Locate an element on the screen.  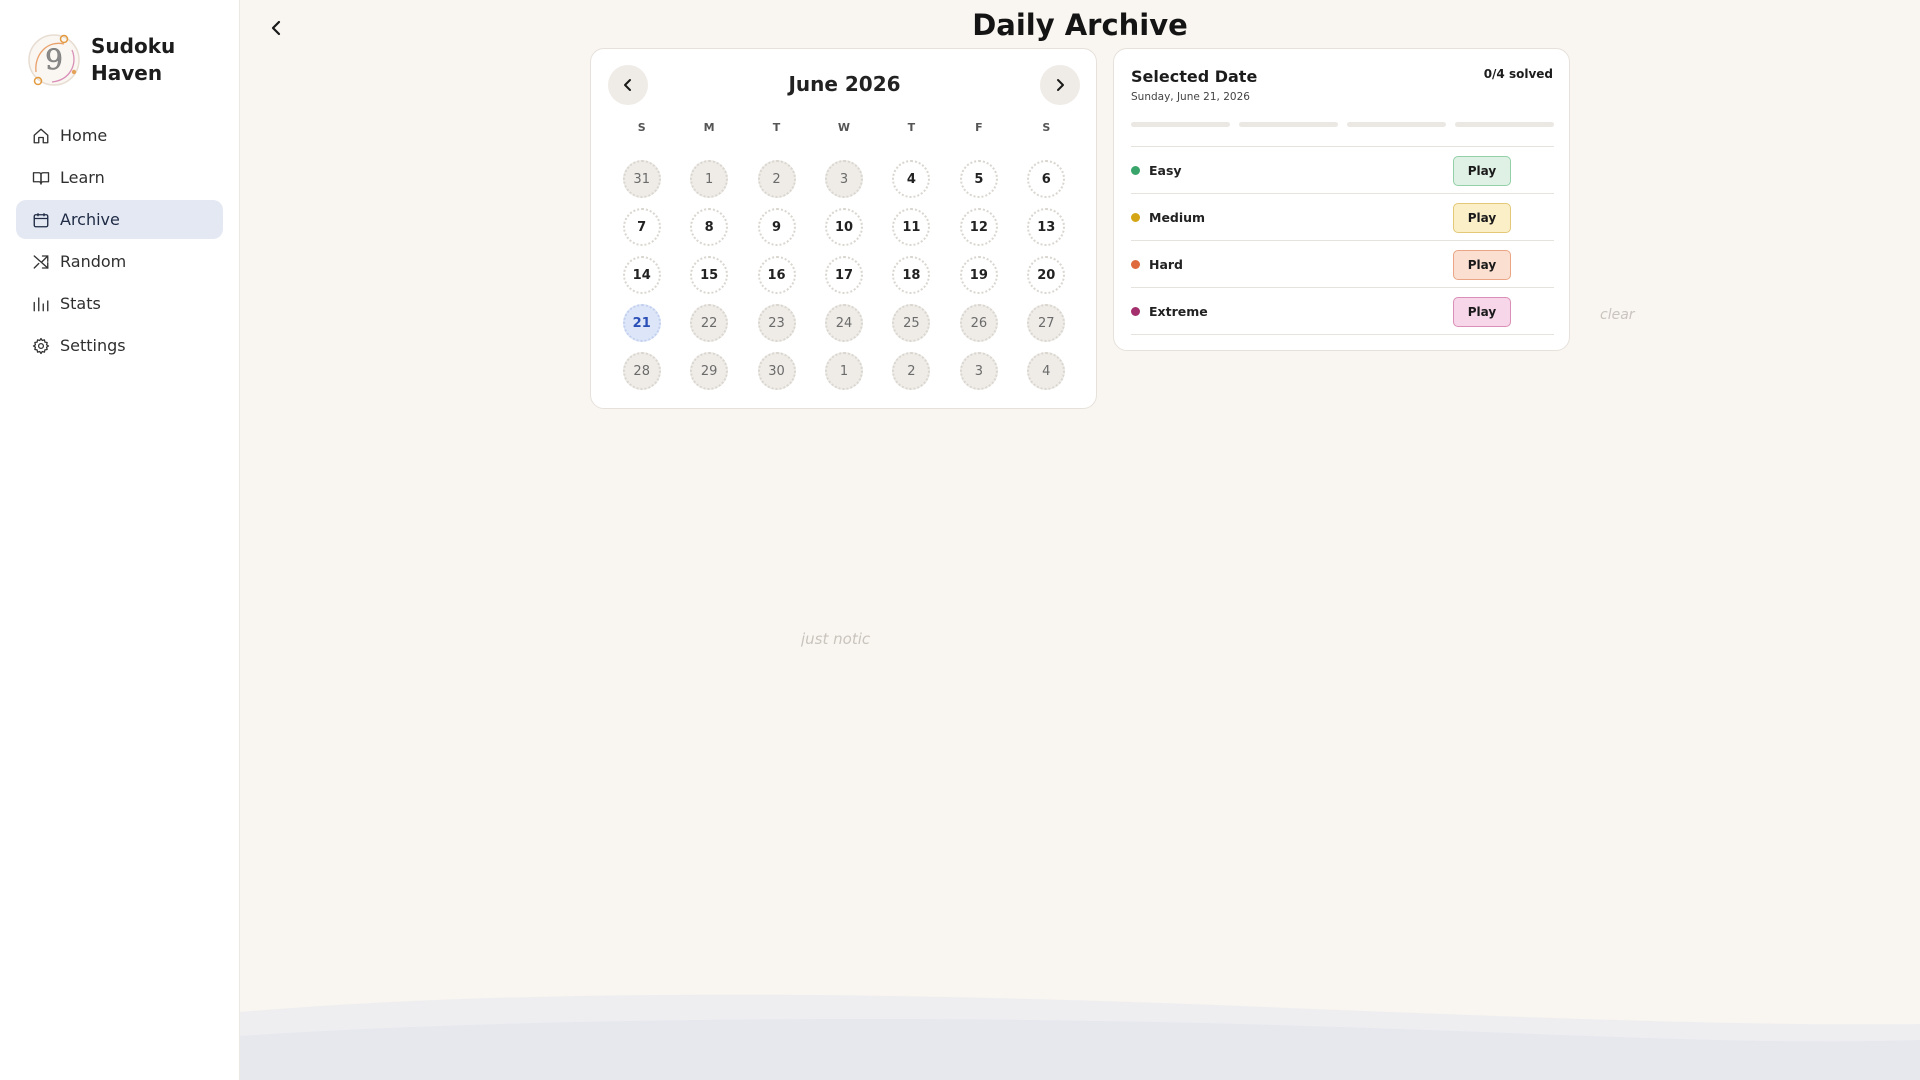
calendar-day: 7 is located at coordinates (641, 227).